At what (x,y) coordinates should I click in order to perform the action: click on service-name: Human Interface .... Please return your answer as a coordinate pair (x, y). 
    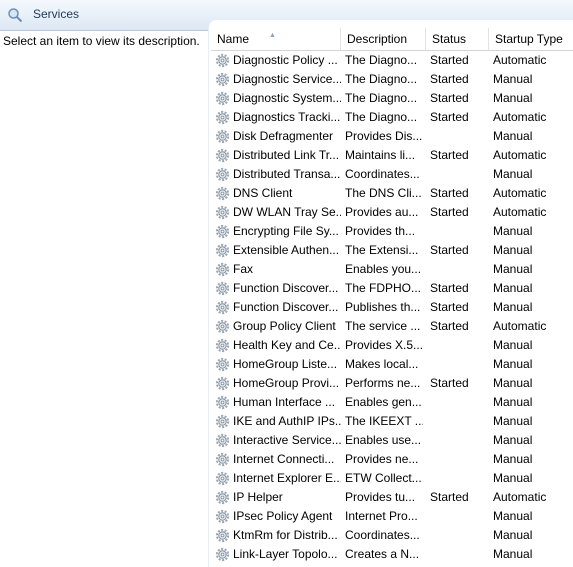
    Looking at the image, I should click on (284, 402).